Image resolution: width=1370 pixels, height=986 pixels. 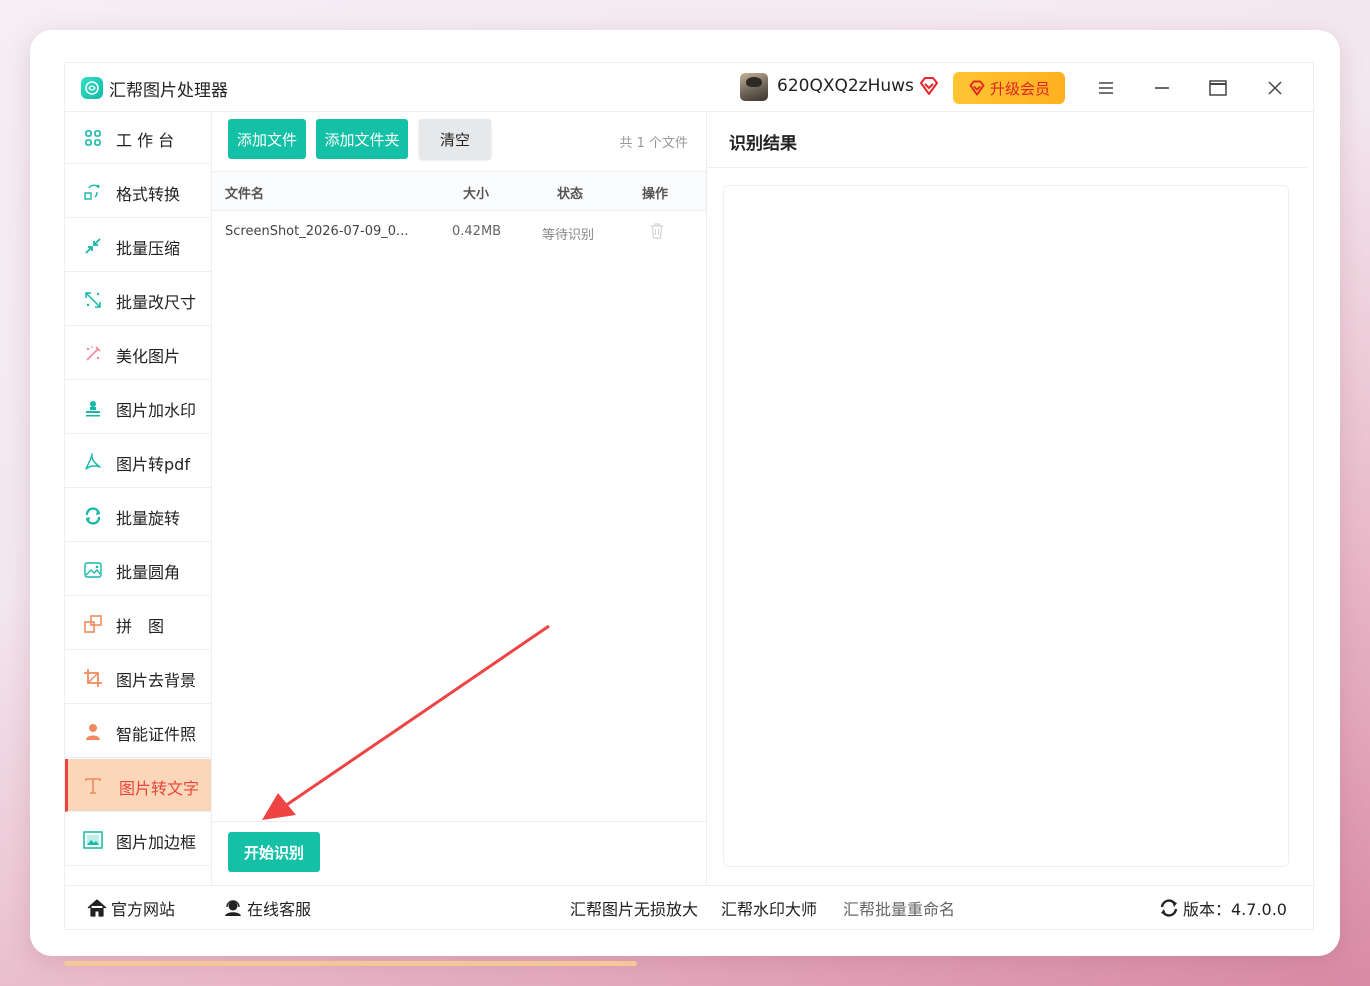 I want to click on person-icon, so click(x=93, y=732).